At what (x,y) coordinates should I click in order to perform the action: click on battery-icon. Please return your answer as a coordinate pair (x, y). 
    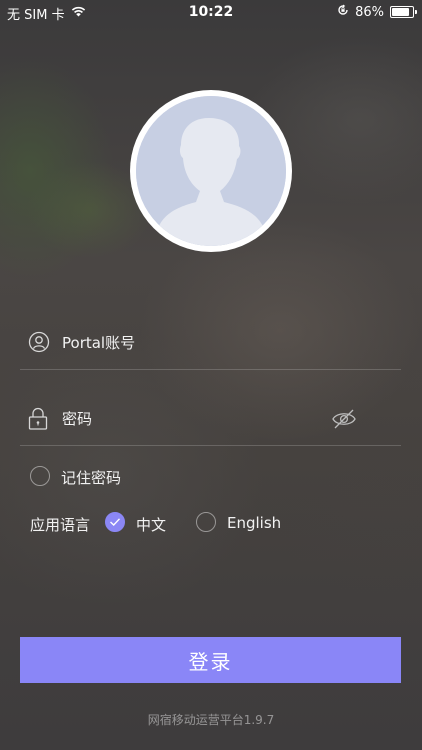
    Looking at the image, I should click on (403, 12).